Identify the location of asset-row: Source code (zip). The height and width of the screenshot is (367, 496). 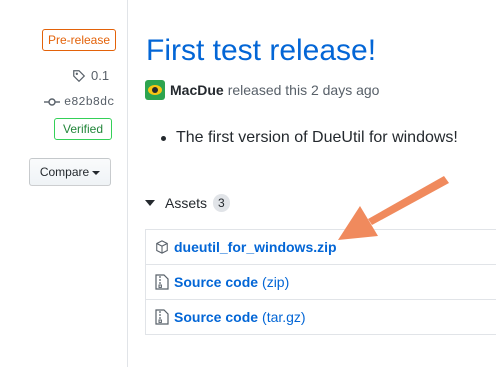
(320, 282).